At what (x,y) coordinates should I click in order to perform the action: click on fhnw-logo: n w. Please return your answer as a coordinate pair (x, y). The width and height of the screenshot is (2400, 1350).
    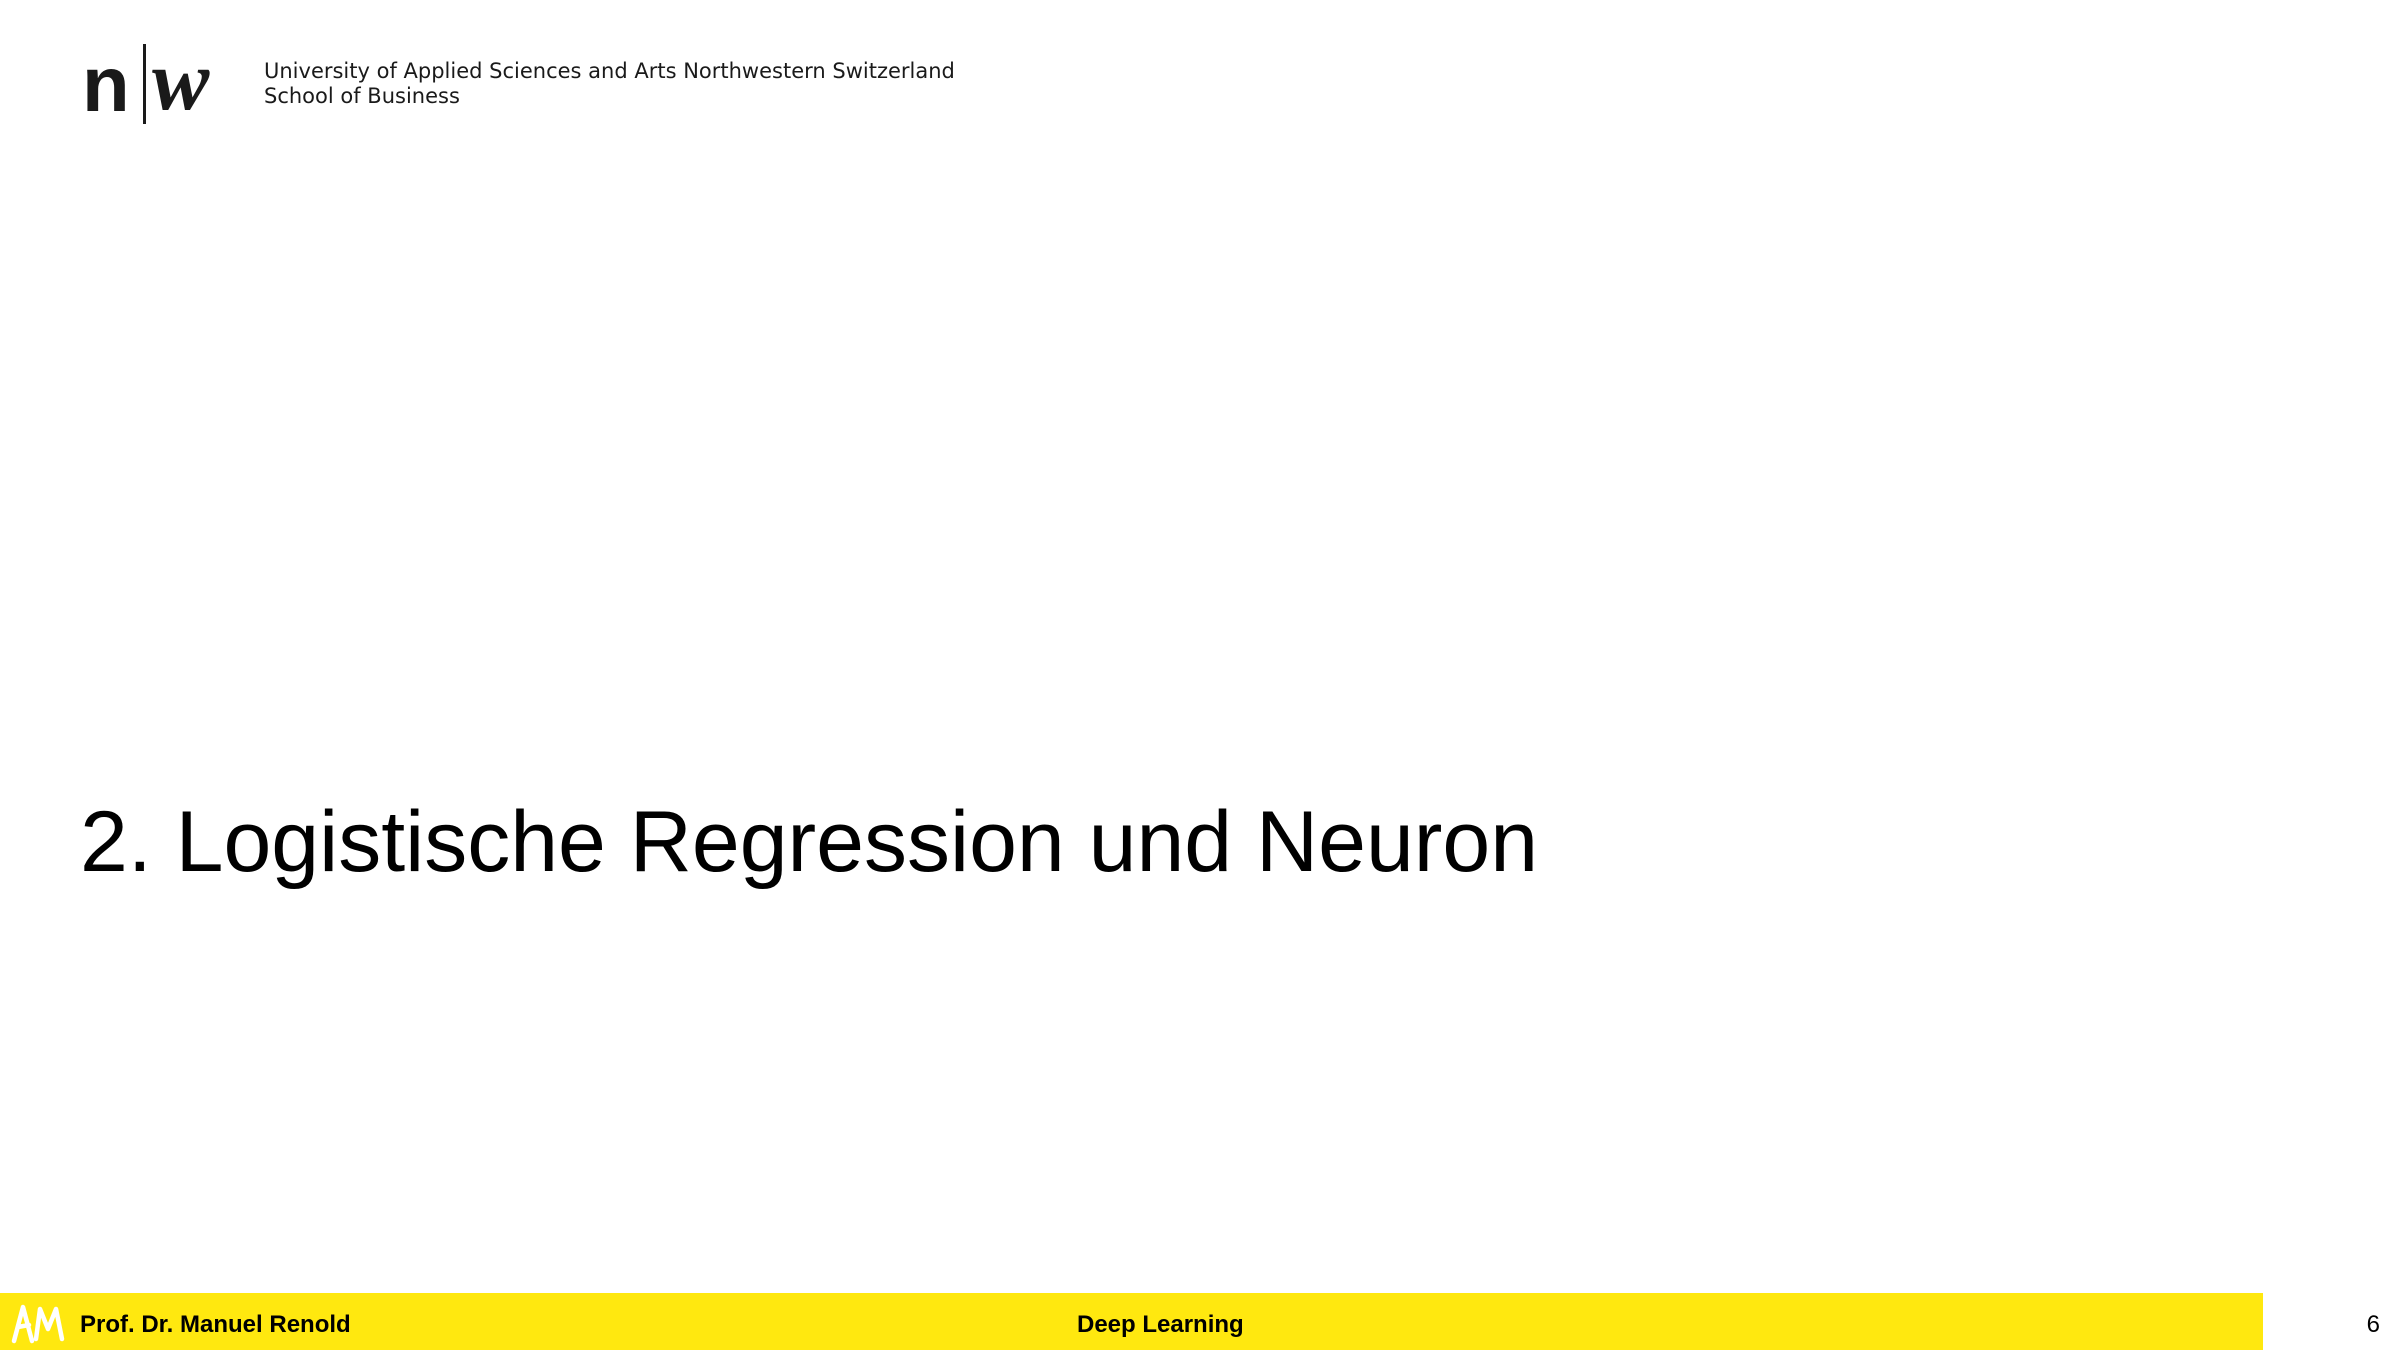
    Looking at the image, I should click on (156, 82).